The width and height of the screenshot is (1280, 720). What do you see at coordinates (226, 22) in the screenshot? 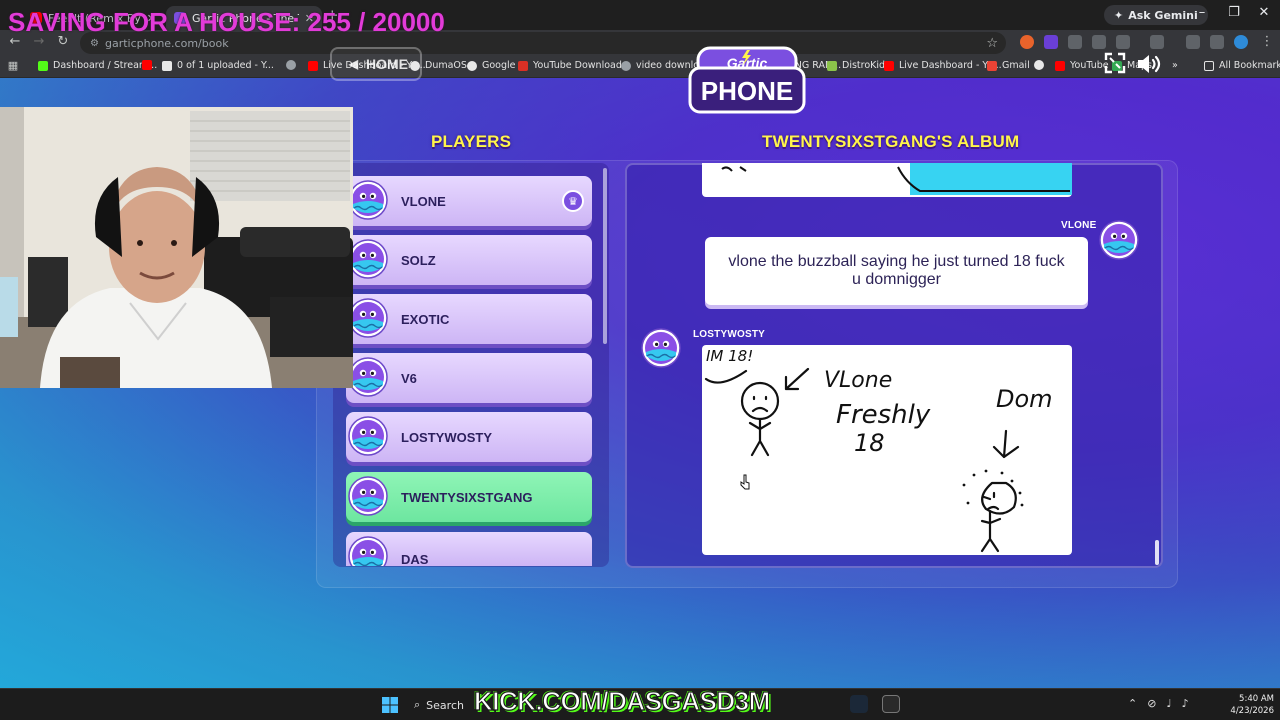
I see `saving-goal-overlay: SAVING FOR A HOUSE: 255 / 20000` at bounding box center [226, 22].